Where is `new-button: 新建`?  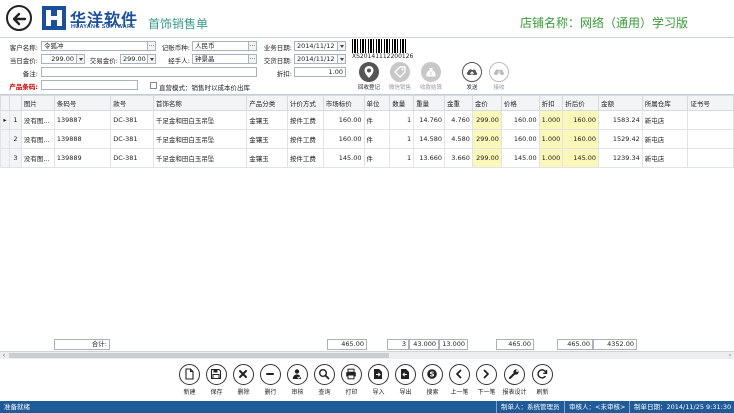
new-button: 新建 is located at coordinates (189, 380).